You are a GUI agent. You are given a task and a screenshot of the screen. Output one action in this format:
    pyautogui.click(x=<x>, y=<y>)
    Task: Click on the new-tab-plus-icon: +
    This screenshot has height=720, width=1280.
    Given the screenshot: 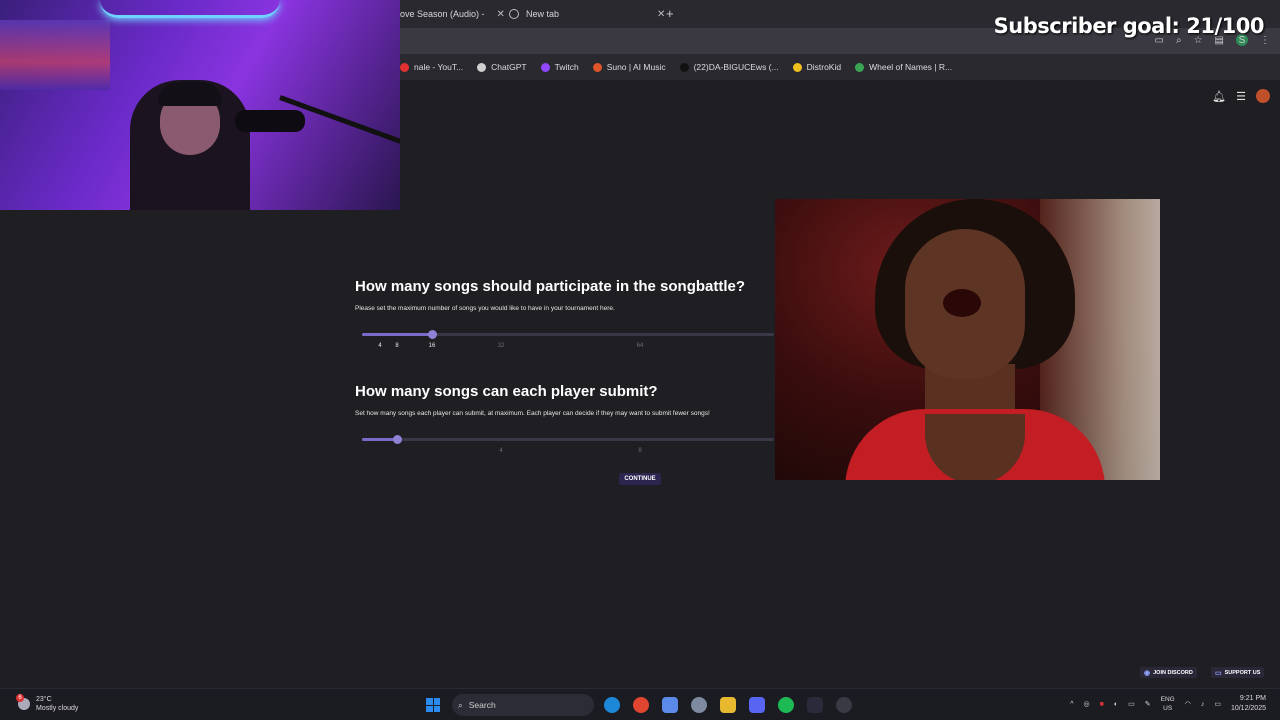 What is the action you would take?
    pyautogui.click(x=670, y=13)
    